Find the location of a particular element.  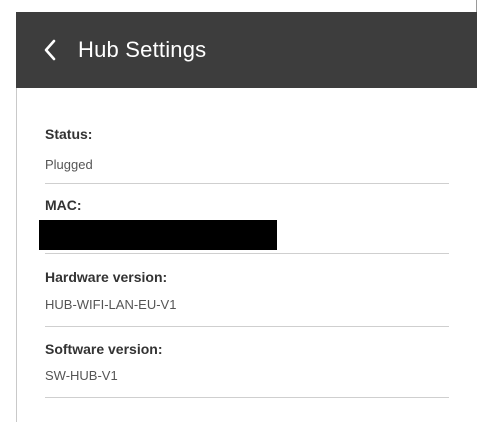

software-version-value: SW-HUB-V1 is located at coordinates (81, 375).